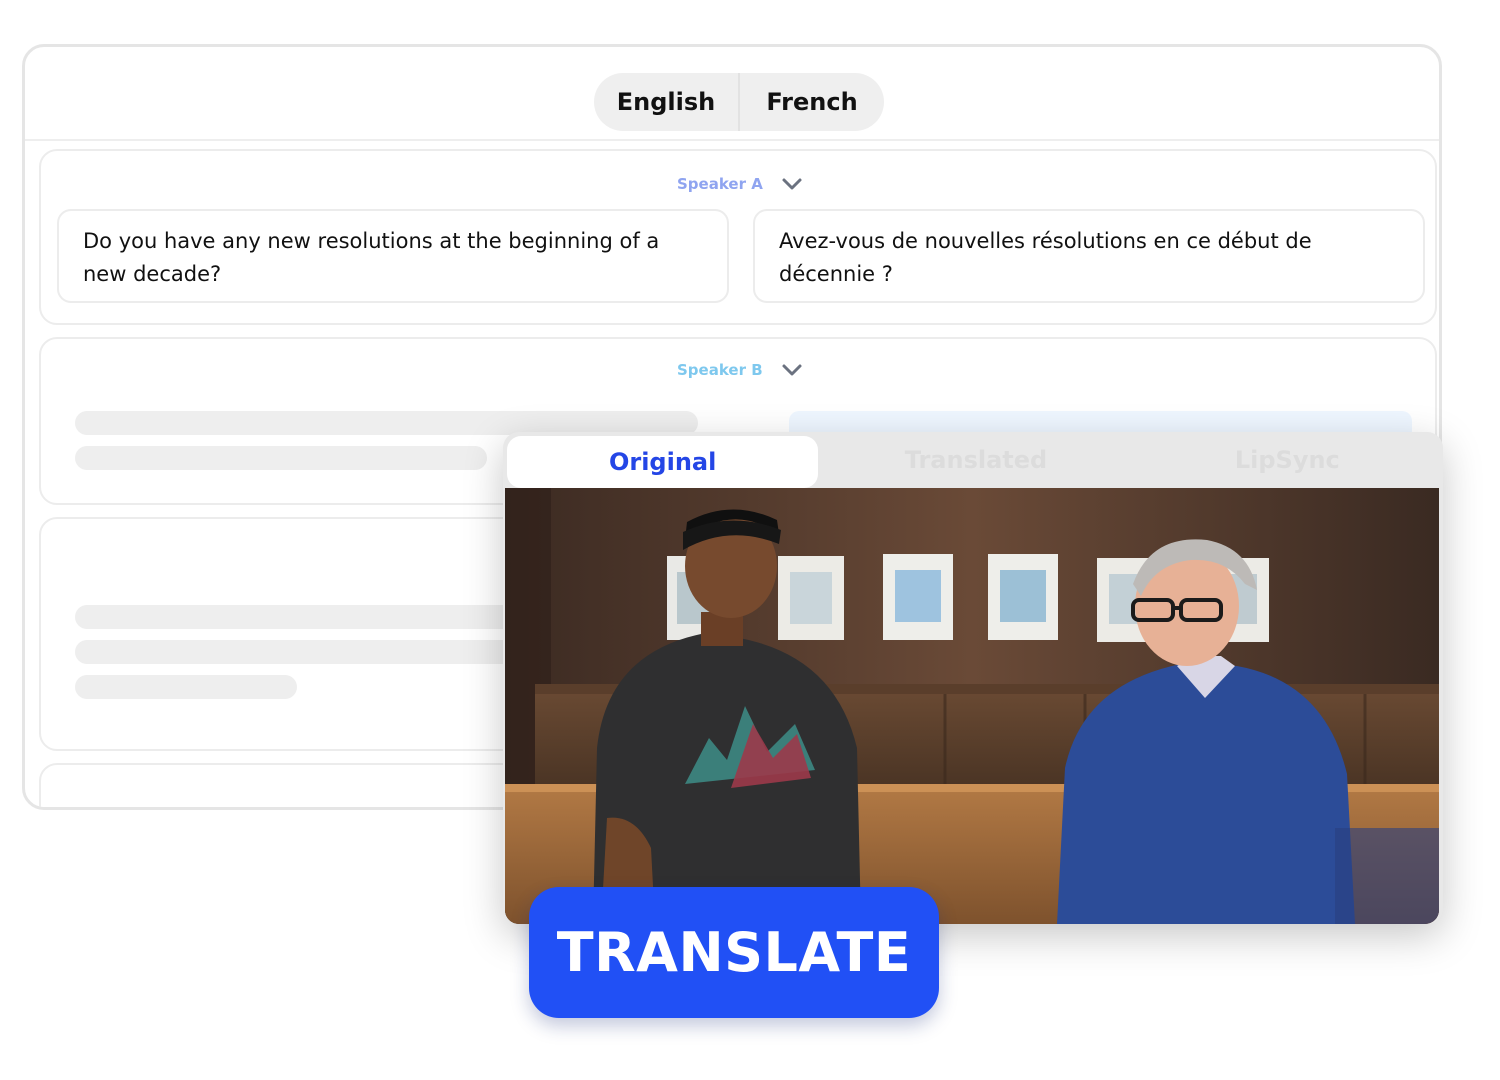  I want to click on language-option-french: French, so click(812, 102).